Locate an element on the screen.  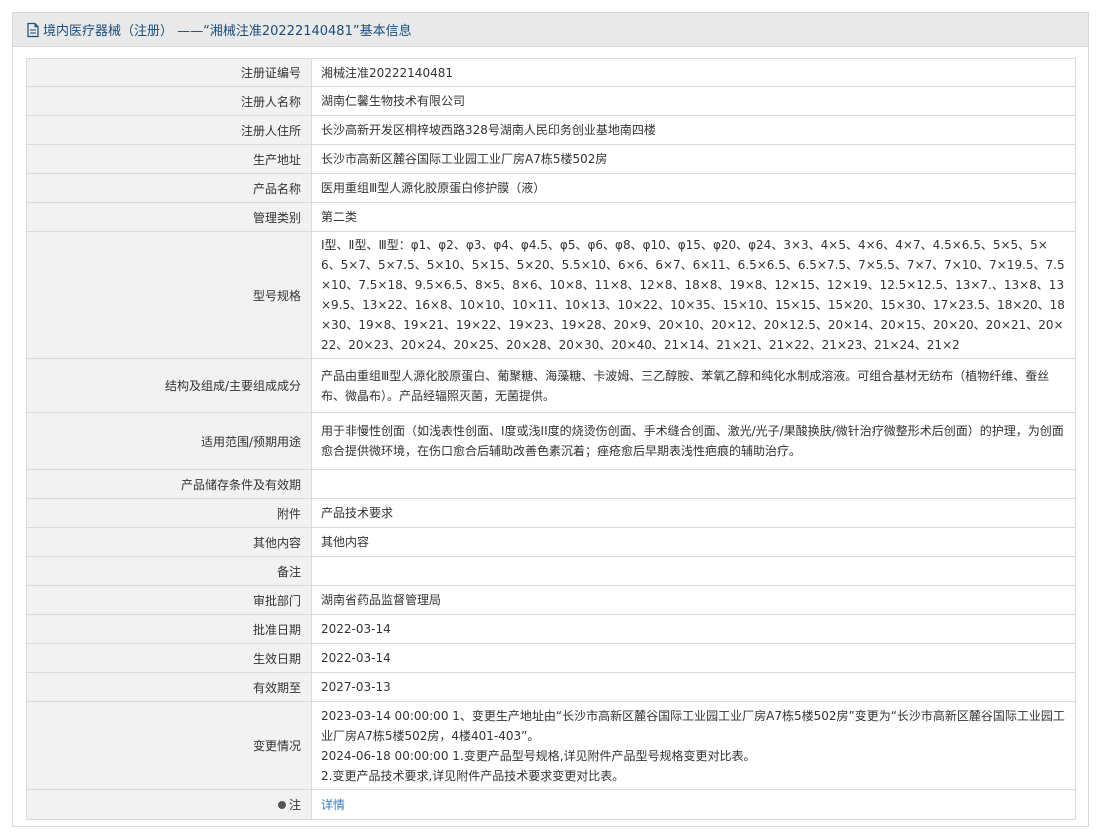
table-row: 生产地址 长沙市高新区麓谷国际工业园工业厂房A7栋5楼502房 is located at coordinates (551, 159).